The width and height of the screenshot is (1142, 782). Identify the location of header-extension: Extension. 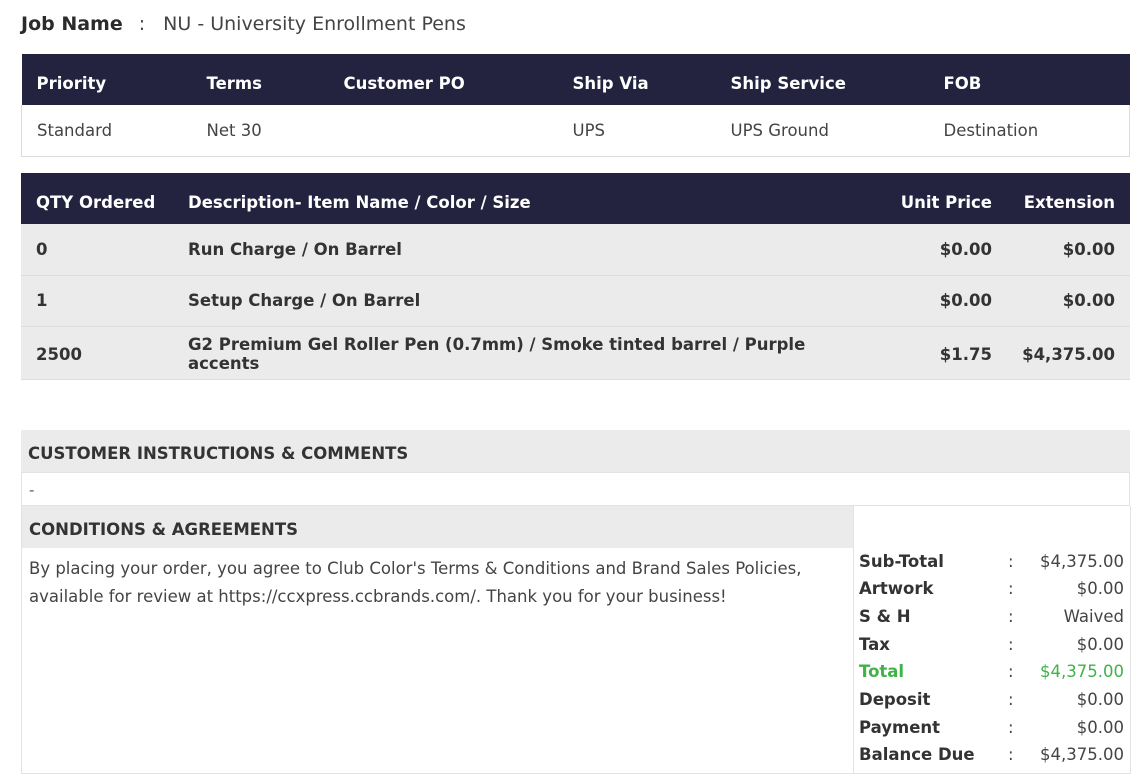
(1068, 198).